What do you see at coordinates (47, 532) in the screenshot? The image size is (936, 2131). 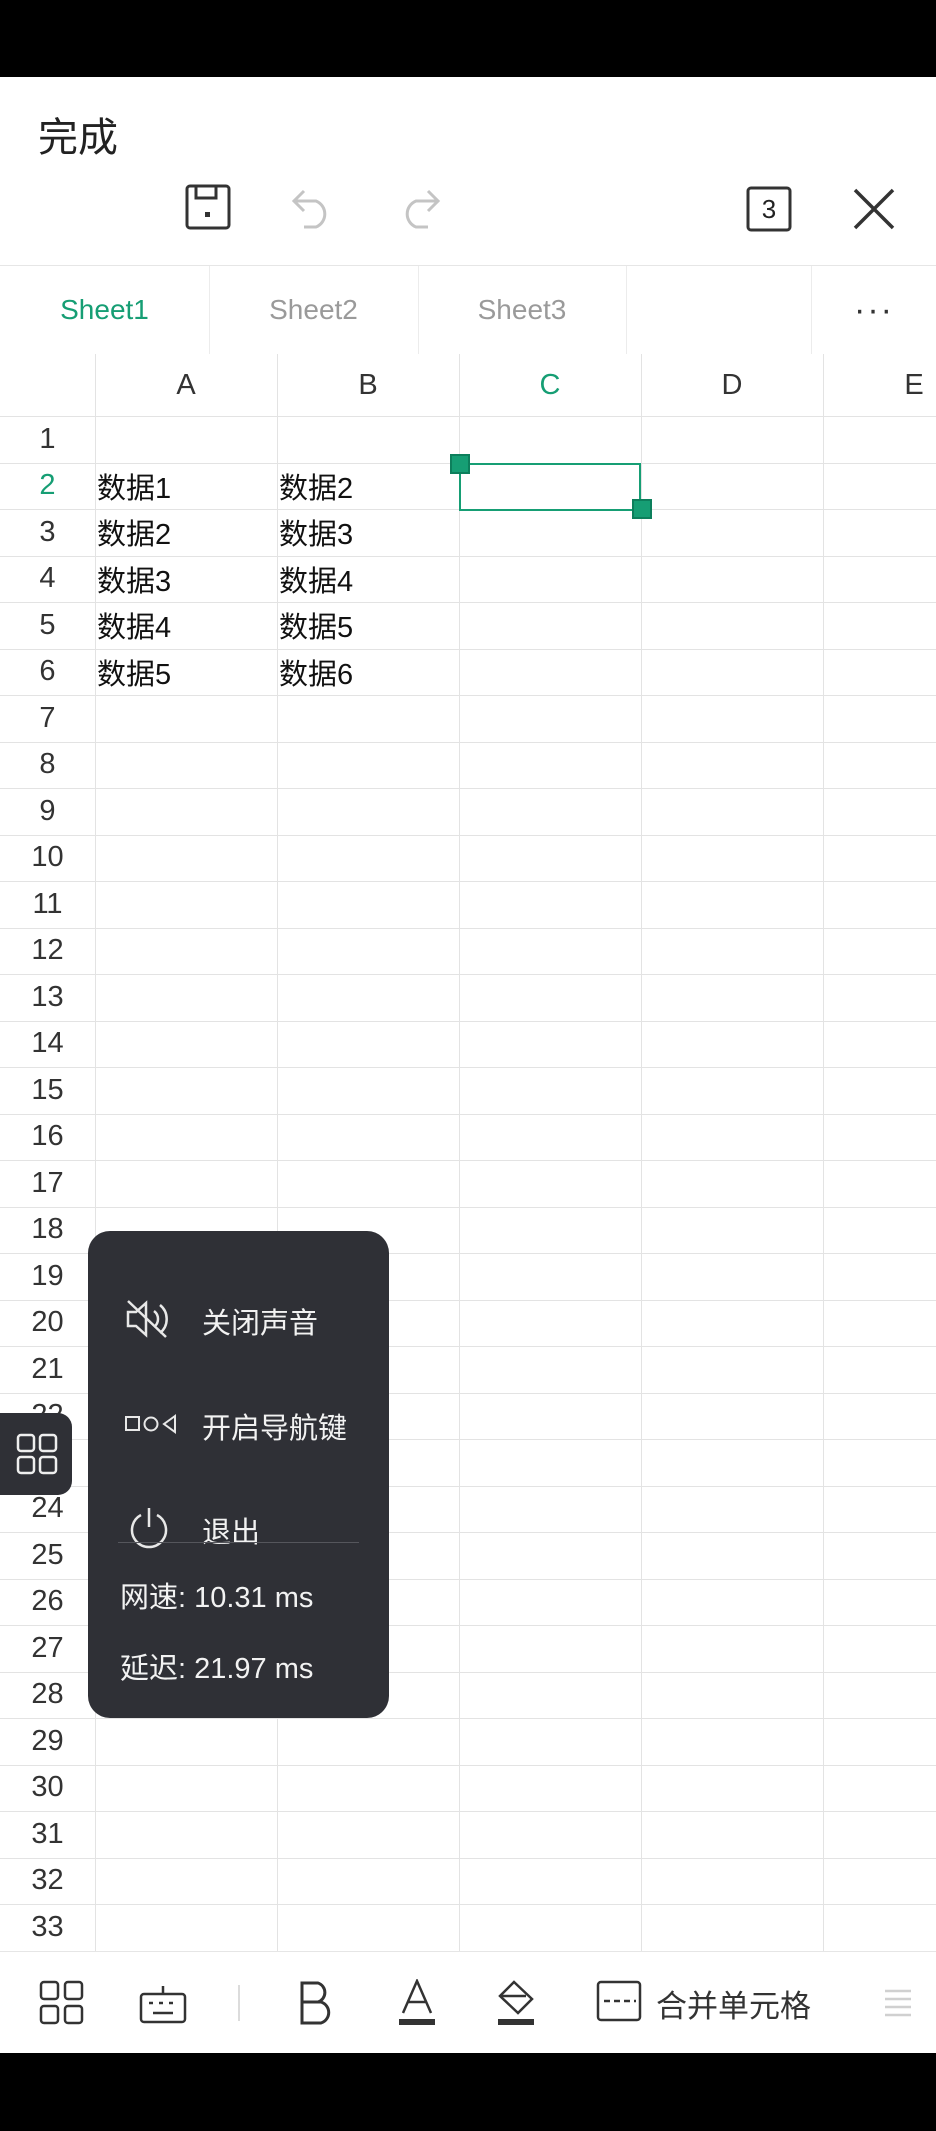 I see `row-header-3: 3` at bounding box center [47, 532].